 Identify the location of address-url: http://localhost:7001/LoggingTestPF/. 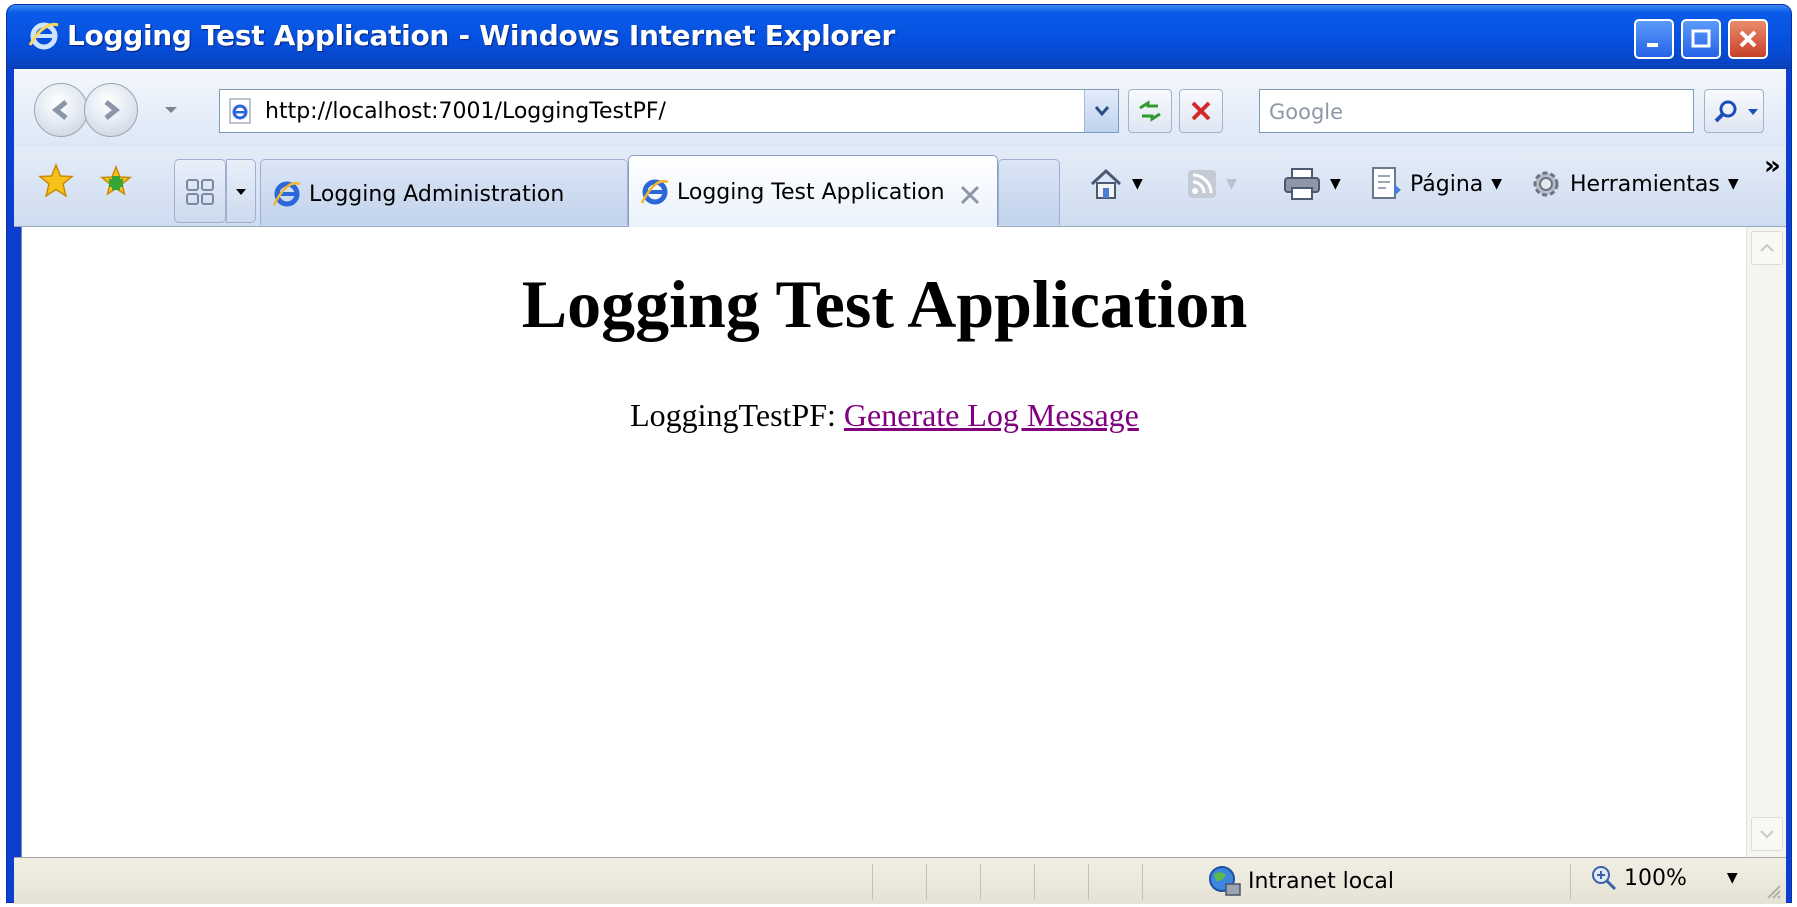
(465, 111).